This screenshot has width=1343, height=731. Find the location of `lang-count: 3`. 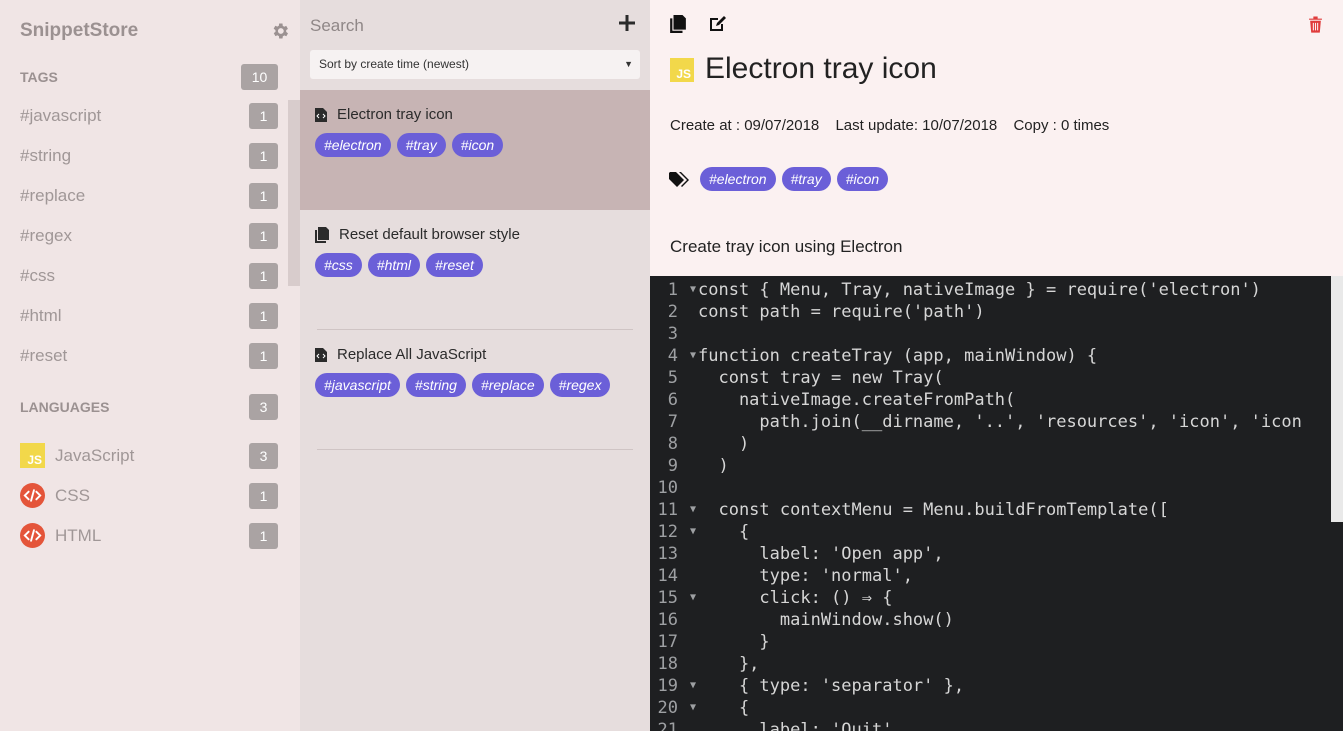

lang-count: 3 is located at coordinates (263, 456).